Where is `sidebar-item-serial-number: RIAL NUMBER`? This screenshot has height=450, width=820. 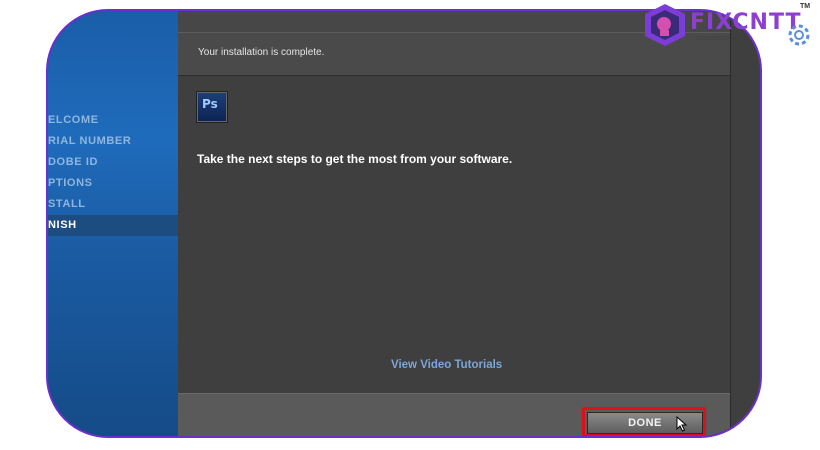 sidebar-item-serial-number: RIAL NUMBER is located at coordinates (113, 141).